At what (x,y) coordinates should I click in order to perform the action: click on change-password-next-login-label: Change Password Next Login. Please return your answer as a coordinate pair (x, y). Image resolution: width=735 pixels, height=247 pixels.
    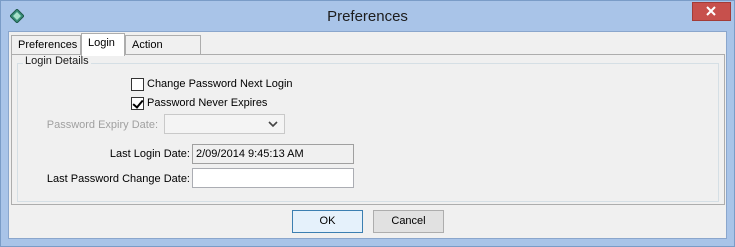
    Looking at the image, I should click on (220, 84).